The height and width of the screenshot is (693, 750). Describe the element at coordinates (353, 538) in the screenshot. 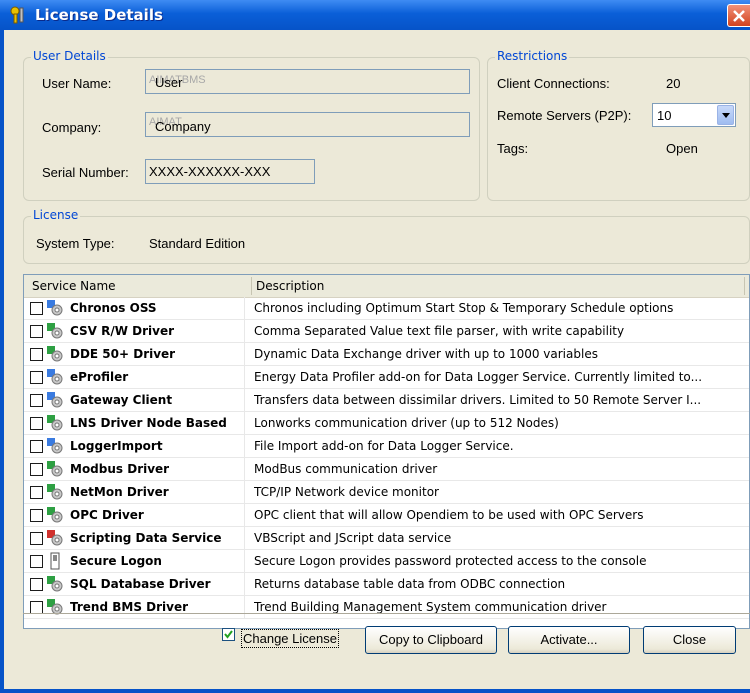

I see `service-description: VBScript and JScript data service` at that location.